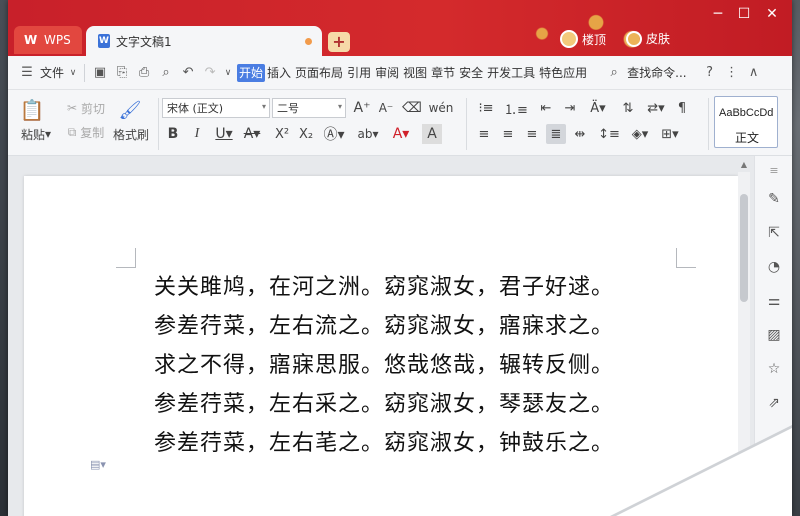 Image resolution: width=800 pixels, height=516 pixels. Describe the element at coordinates (48, 40) in the screenshot. I see `tab-wps-home: W WPS` at that location.